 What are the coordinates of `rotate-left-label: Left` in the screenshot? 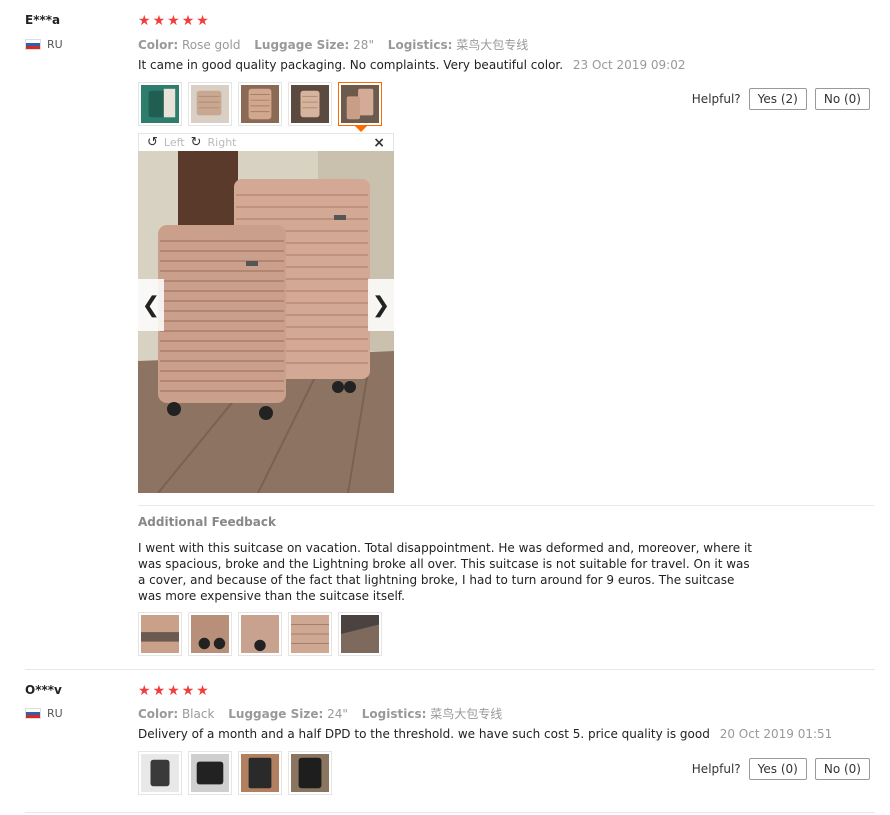 It's located at (174, 142).